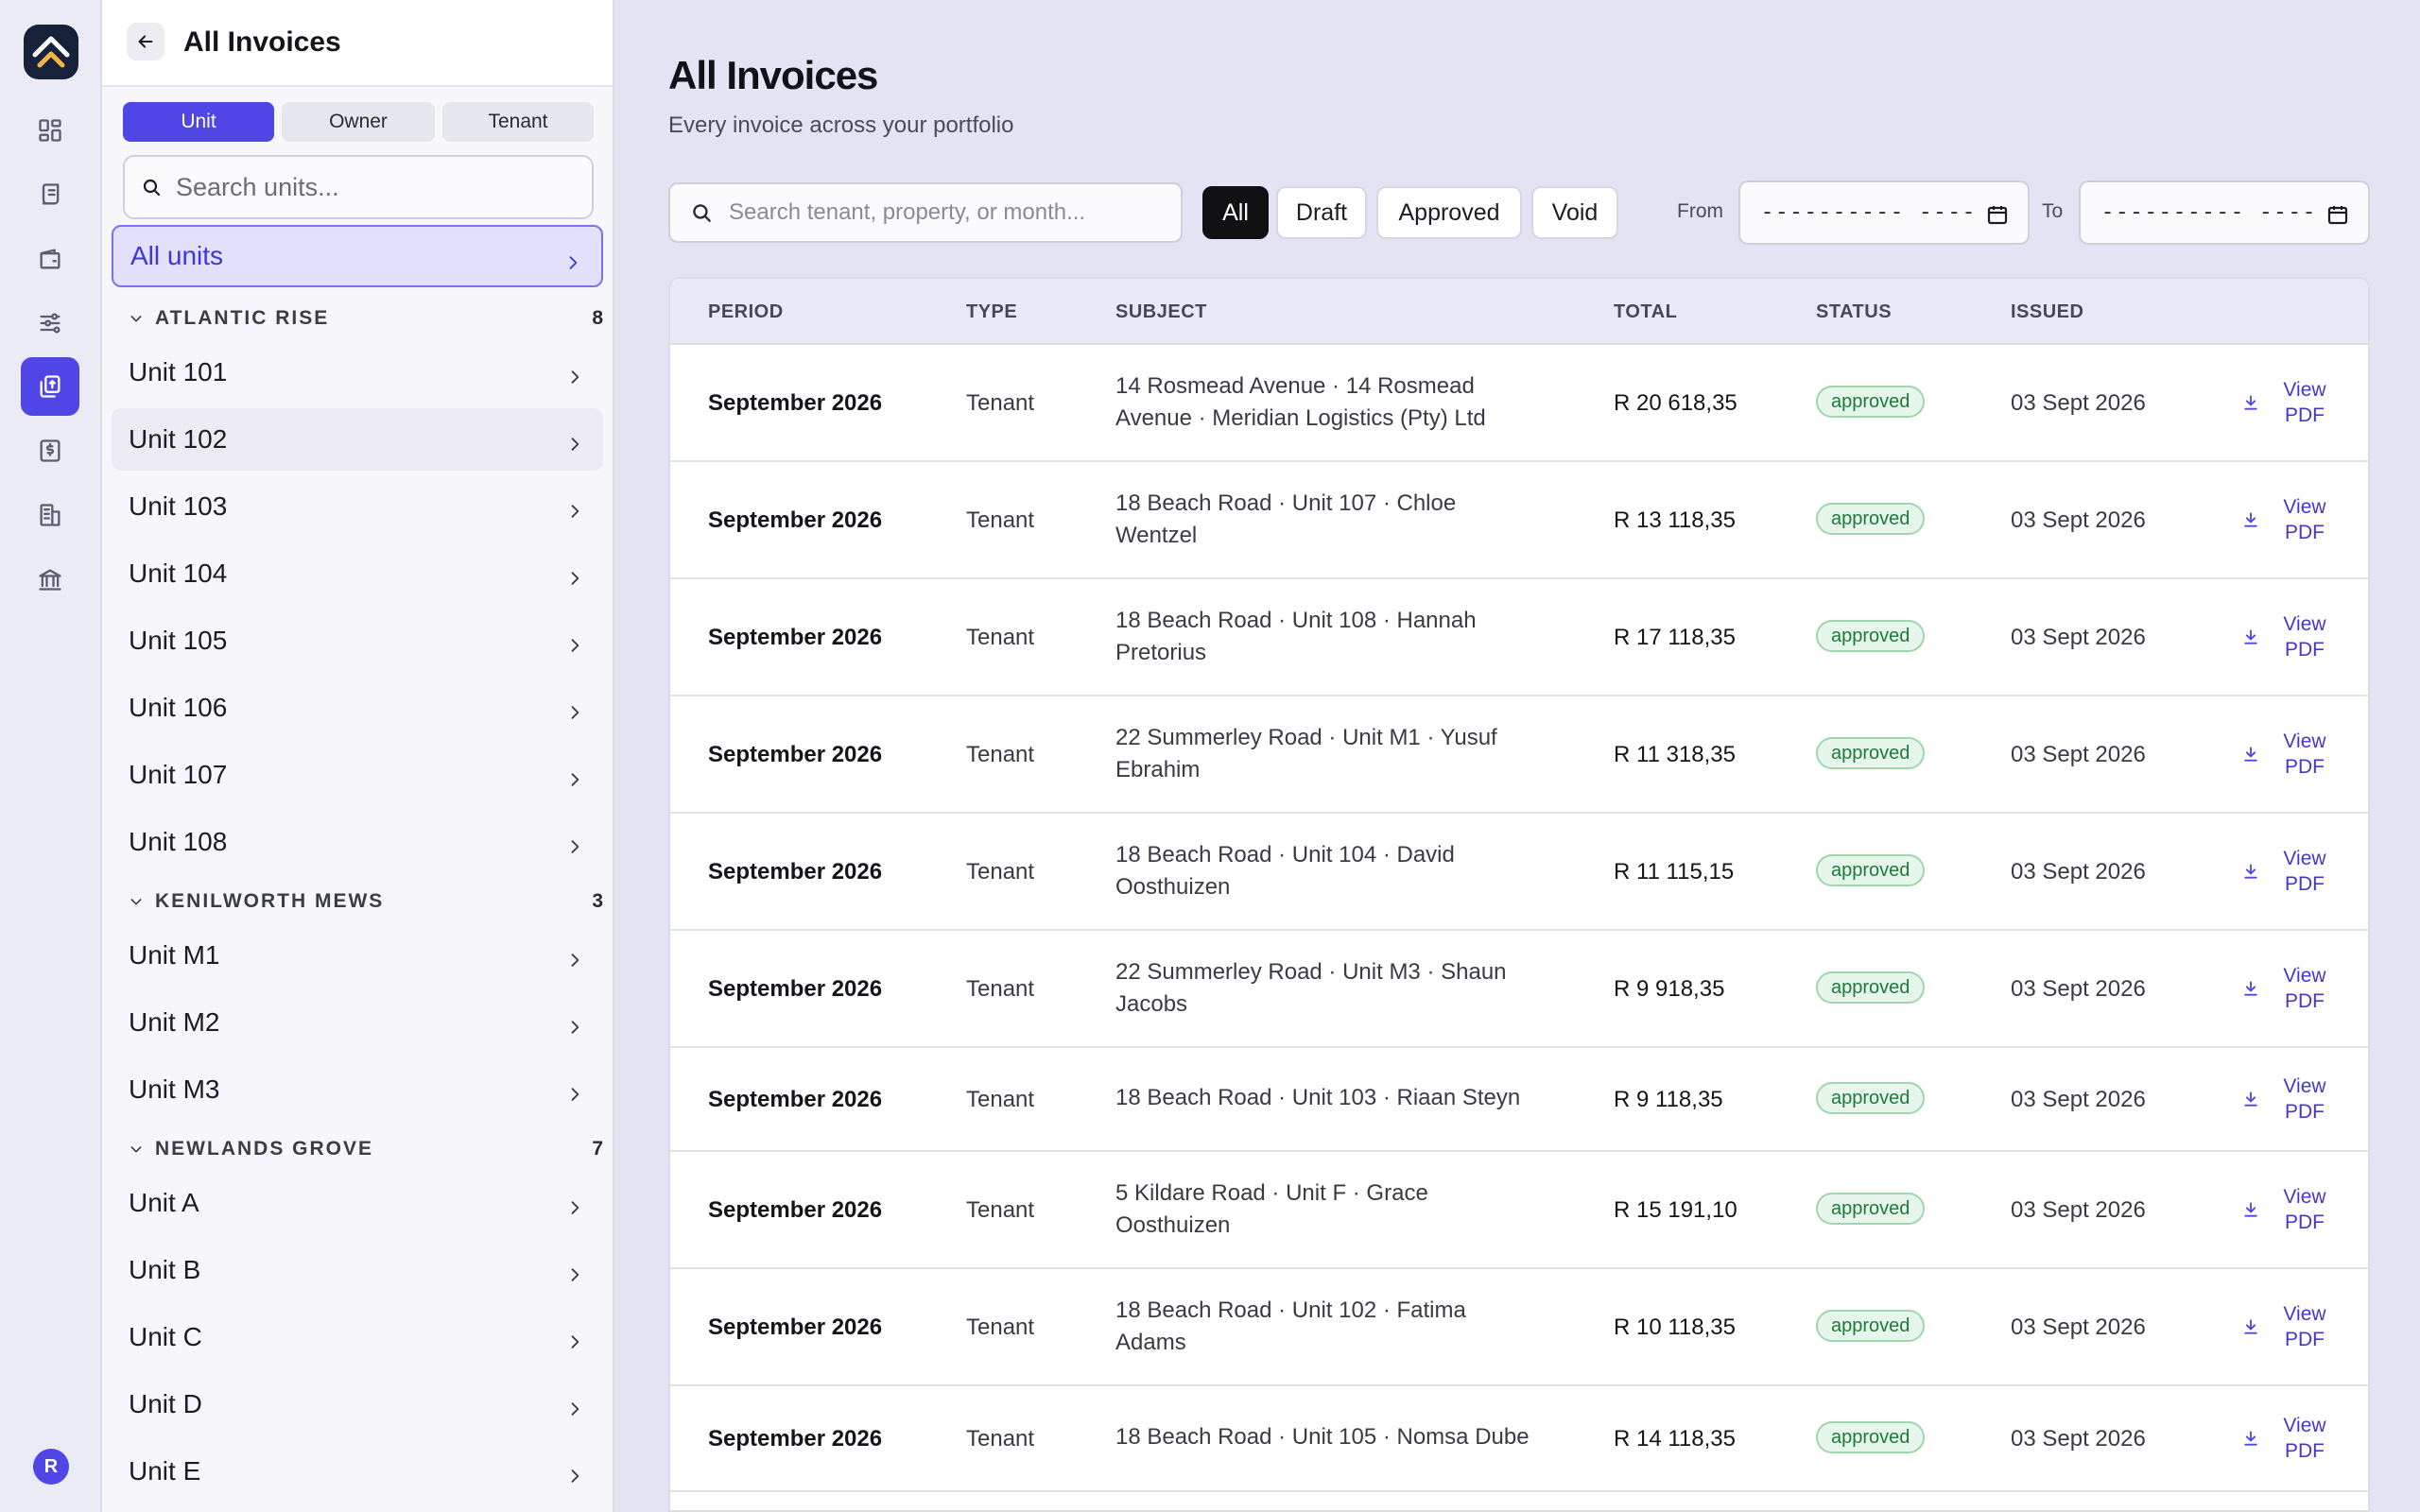  What do you see at coordinates (1574, 212) in the screenshot?
I see `filter-void: Void` at bounding box center [1574, 212].